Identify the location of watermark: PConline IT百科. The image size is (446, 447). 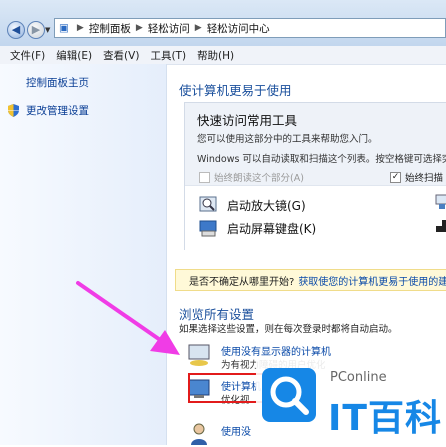
(351, 400).